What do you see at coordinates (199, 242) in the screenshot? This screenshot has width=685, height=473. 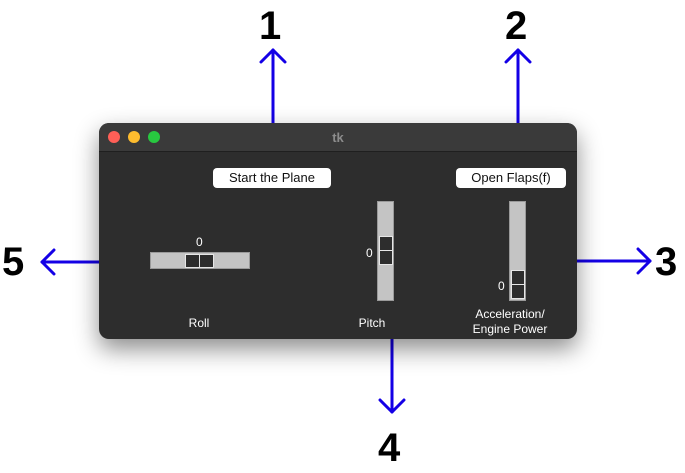 I see `roll-value: 0` at bounding box center [199, 242].